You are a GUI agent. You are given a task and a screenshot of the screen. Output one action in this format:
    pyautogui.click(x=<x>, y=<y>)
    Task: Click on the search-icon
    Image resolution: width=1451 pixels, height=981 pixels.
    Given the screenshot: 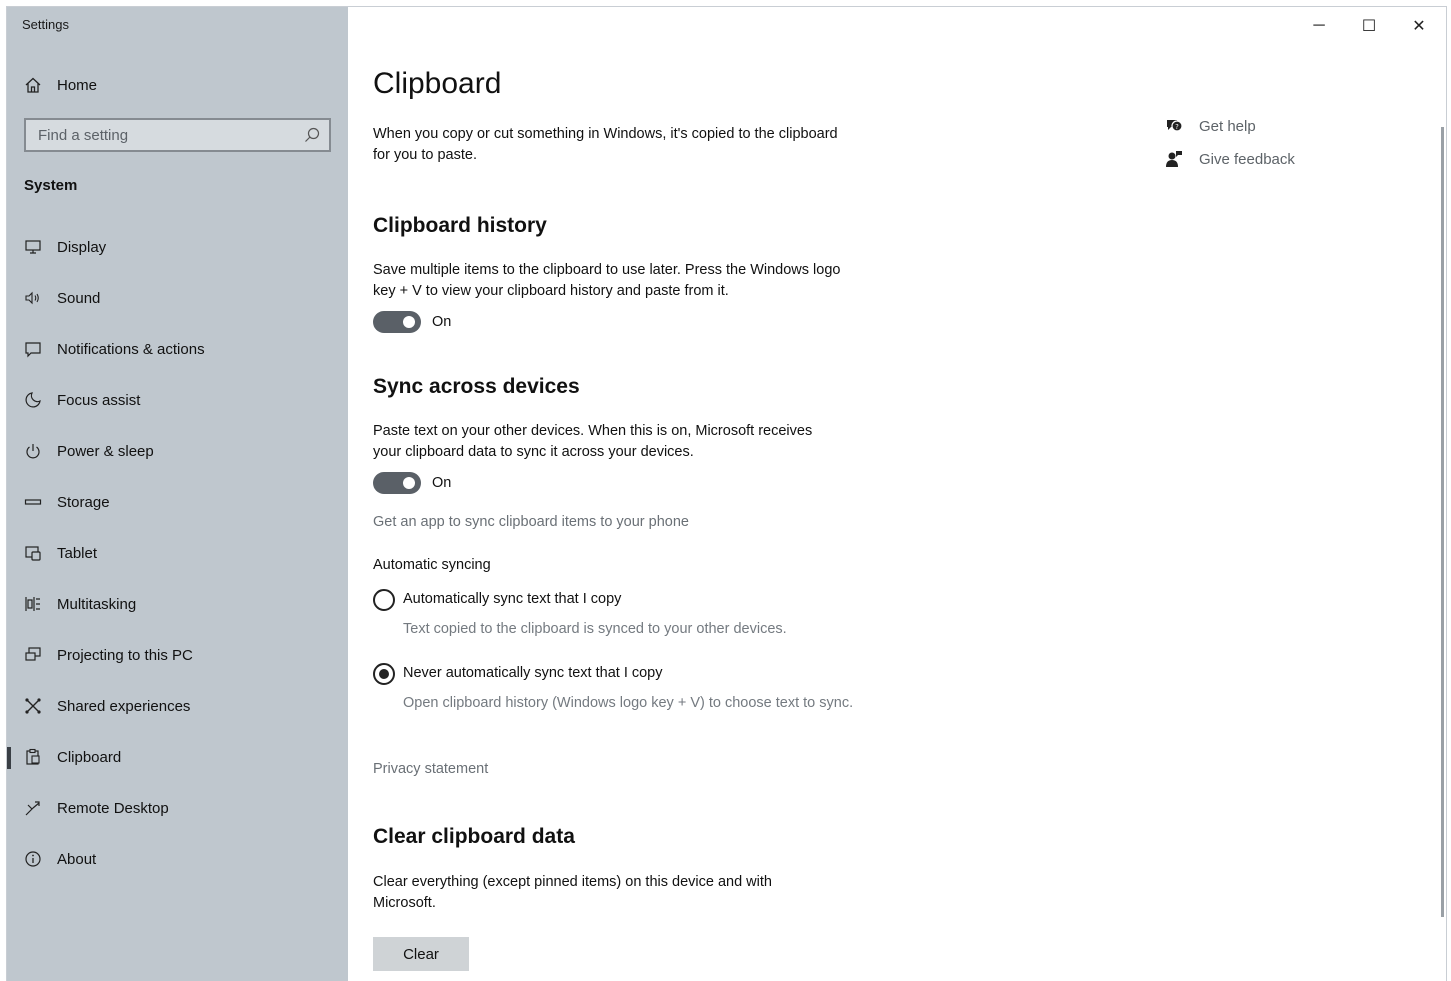 What is the action you would take?
    pyautogui.click(x=312, y=135)
    